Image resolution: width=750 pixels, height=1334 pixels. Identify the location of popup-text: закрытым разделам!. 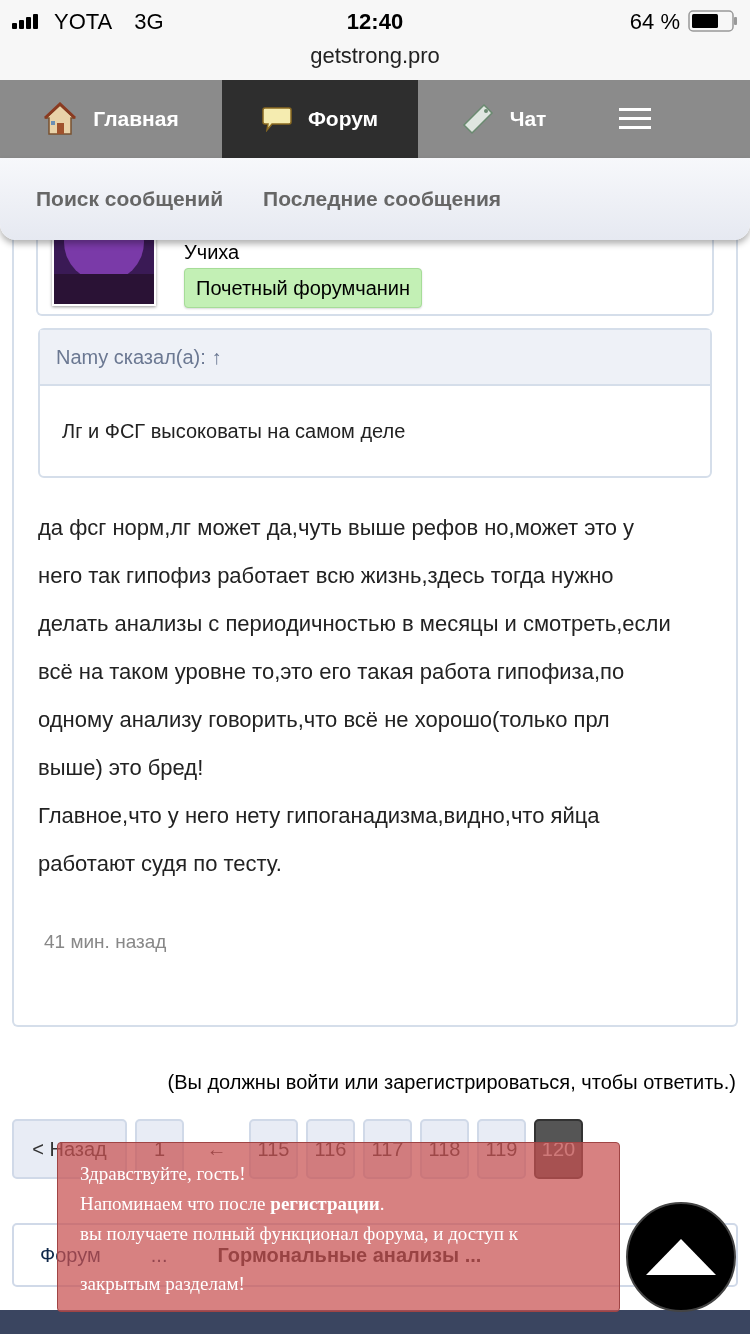
(162, 1284).